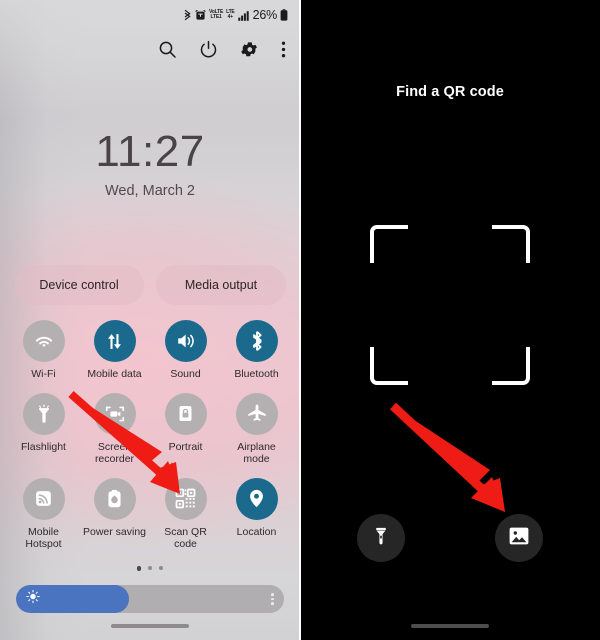 Image resolution: width=600 pixels, height=640 pixels. I want to click on bracket-top-left, so click(389, 244).